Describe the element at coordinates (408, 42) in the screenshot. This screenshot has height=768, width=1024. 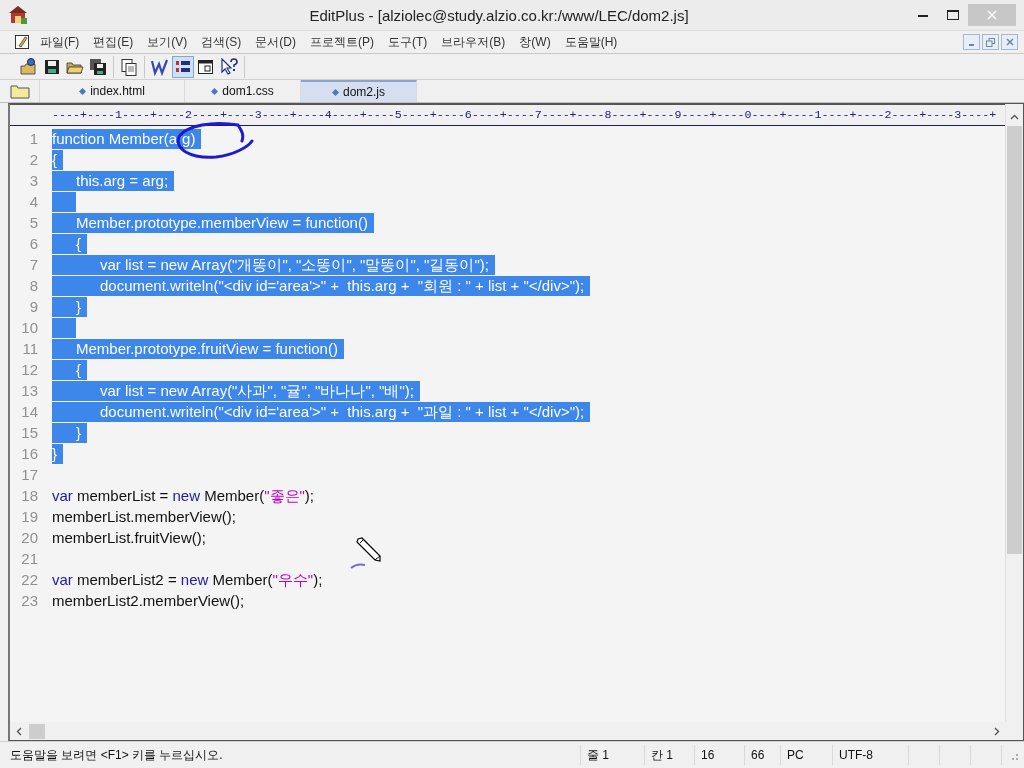
I see `menu-item: 도구(T)` at that location.